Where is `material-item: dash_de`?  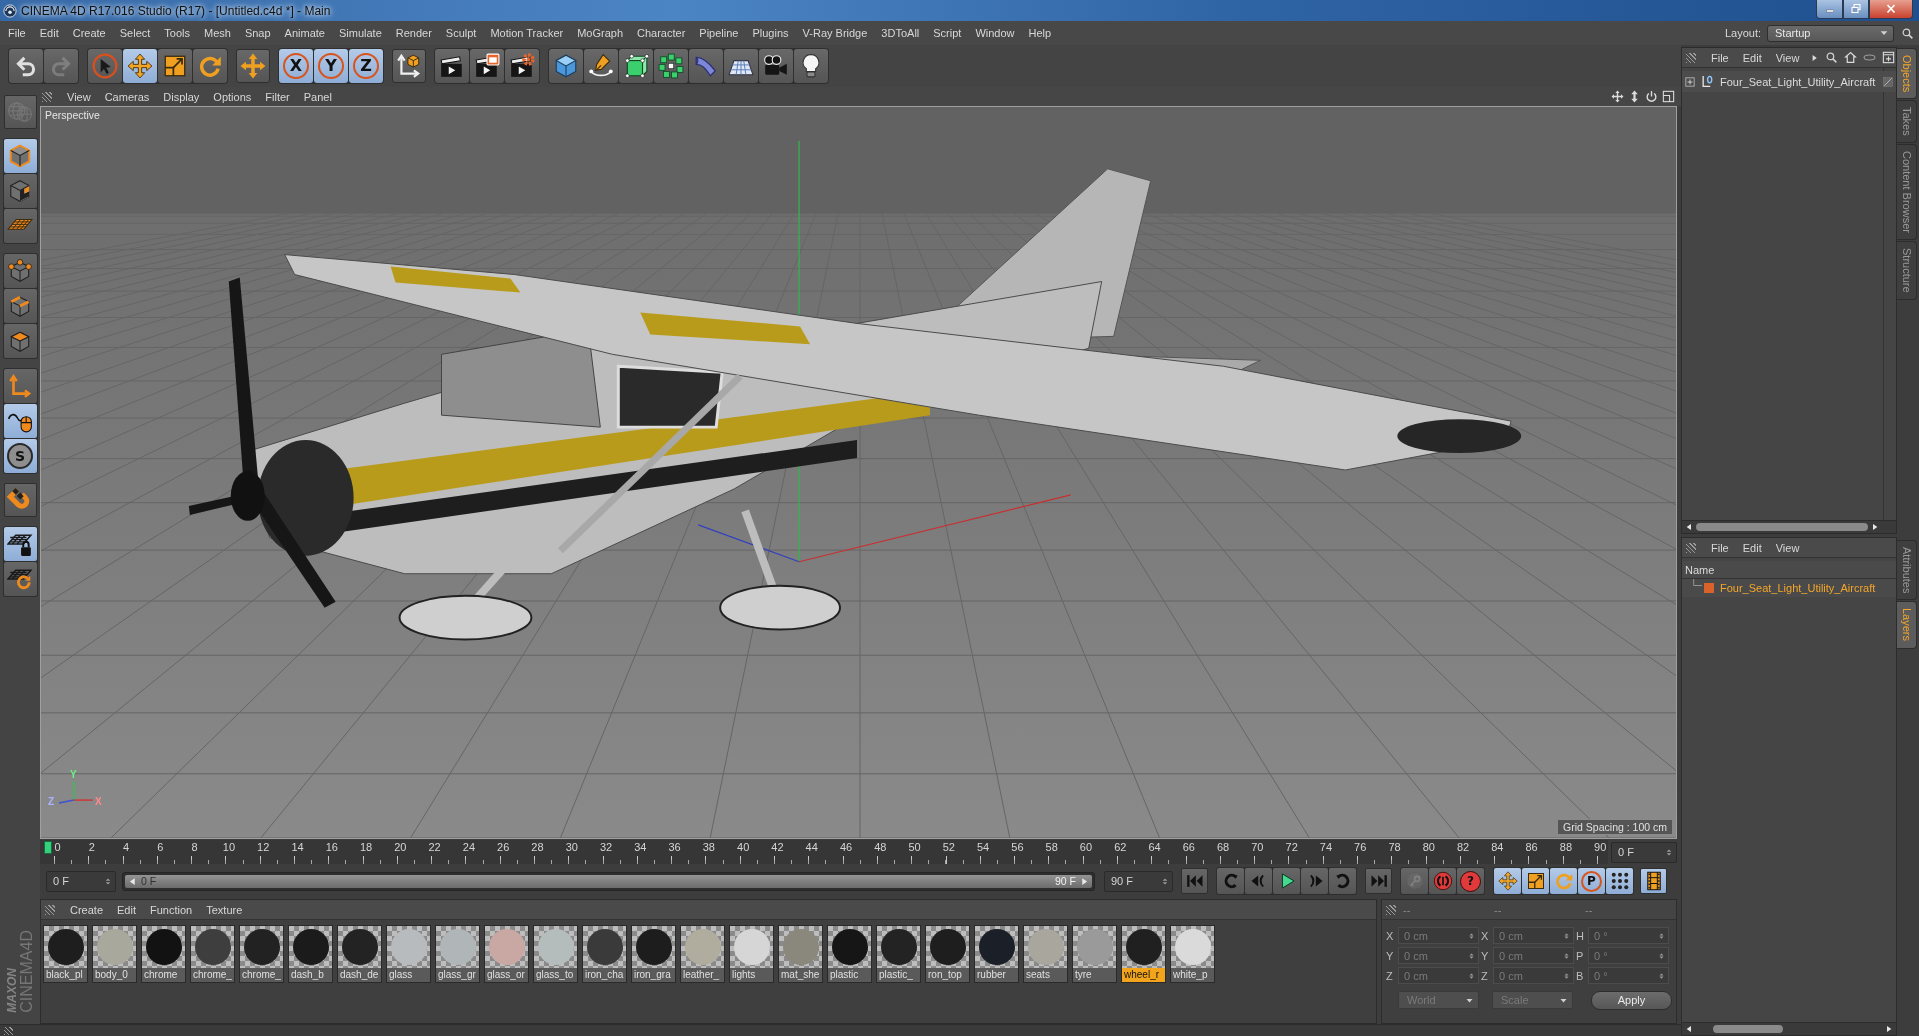 material-item: dash_de is located at coordinates (359, 954).